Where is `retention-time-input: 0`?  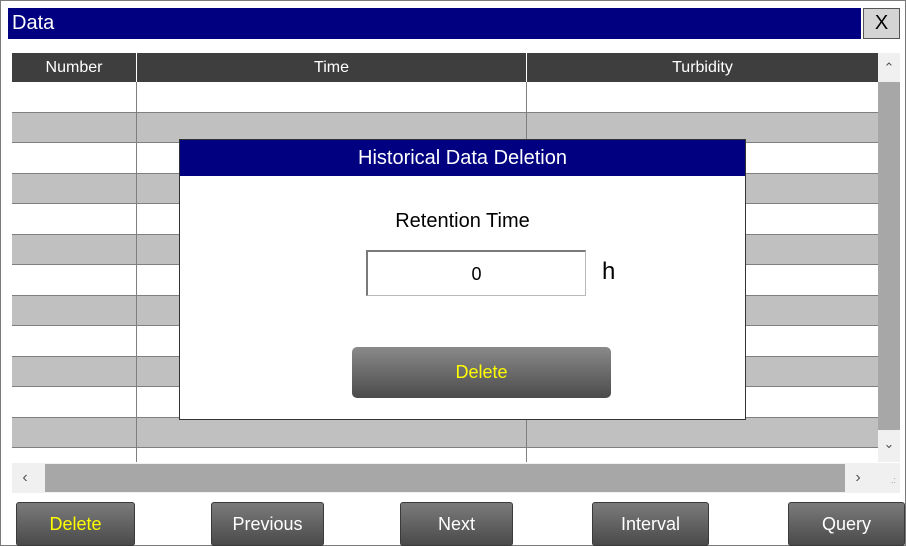 retention-time-input: 0 is located at coordinates (476, 273).